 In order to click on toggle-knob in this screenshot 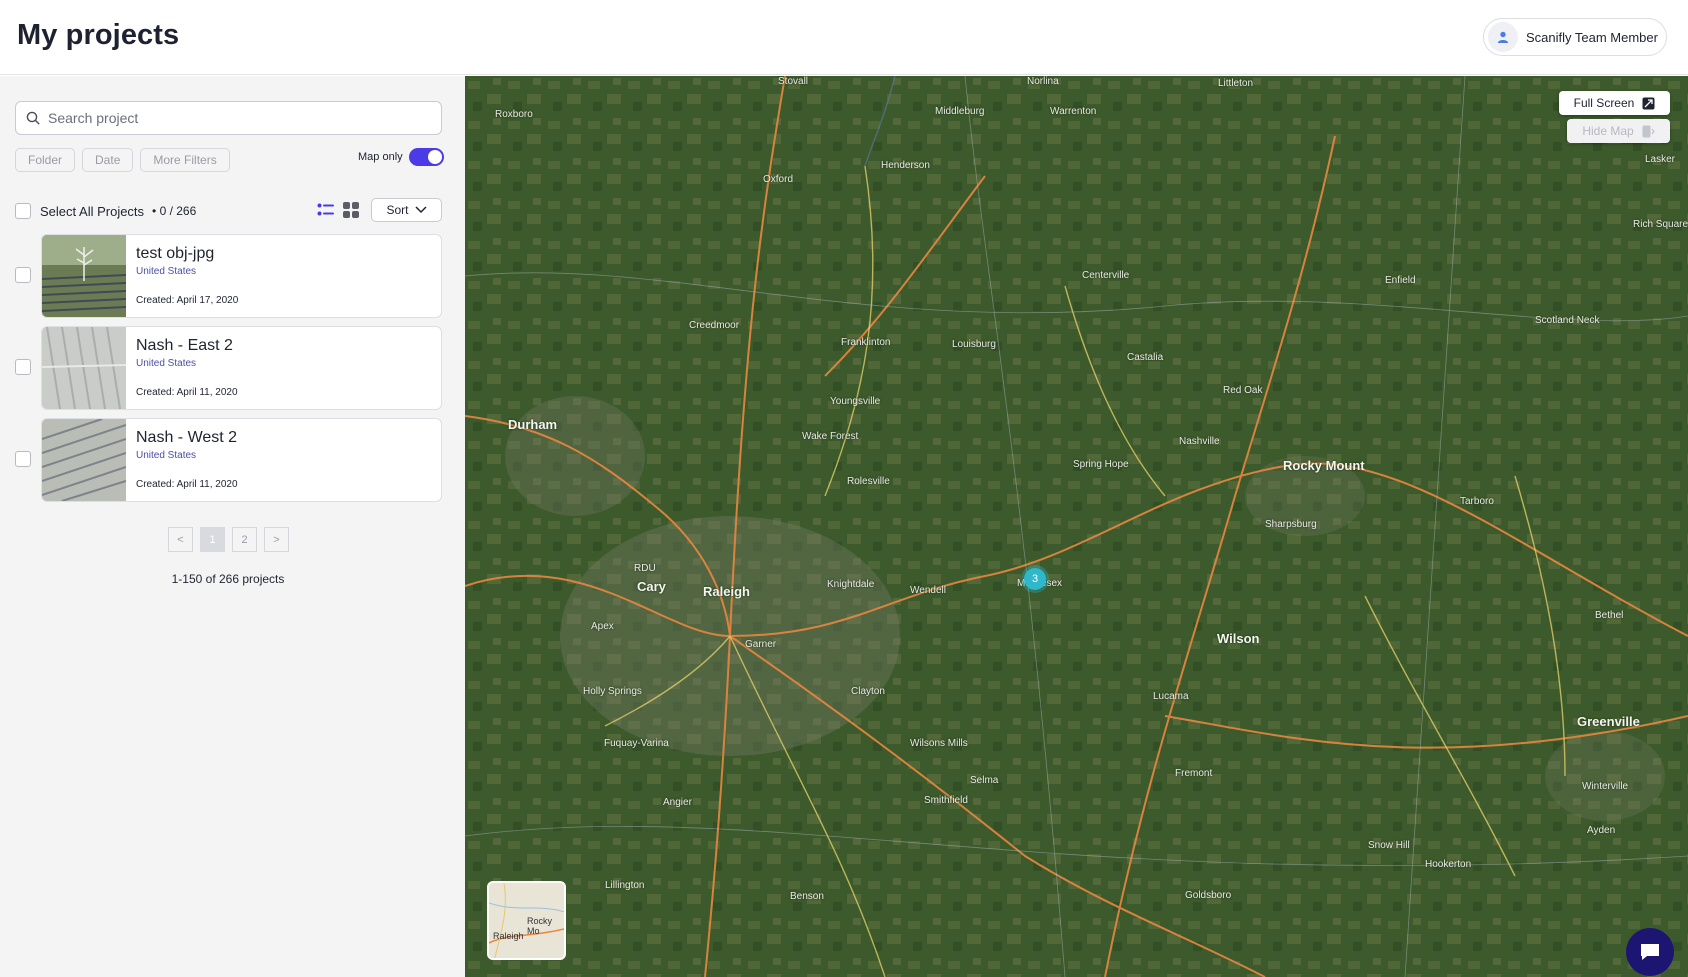, I will do `click(434, 157)`.